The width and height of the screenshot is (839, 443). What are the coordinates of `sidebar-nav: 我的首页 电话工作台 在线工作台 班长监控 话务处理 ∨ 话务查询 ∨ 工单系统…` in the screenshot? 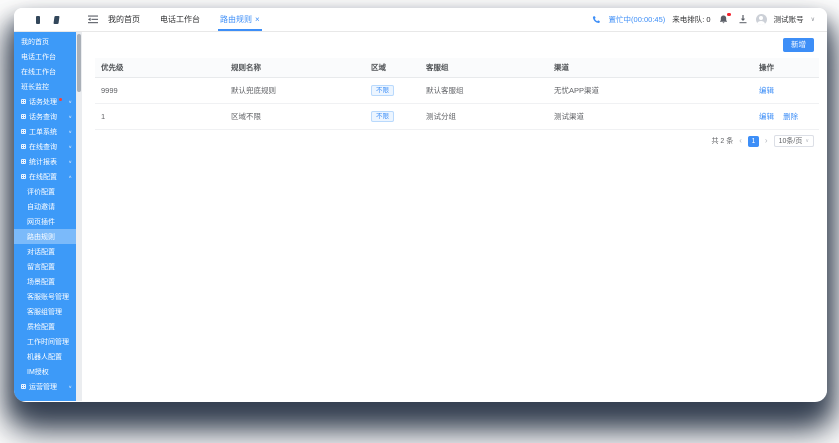 It's located at (45, 216).